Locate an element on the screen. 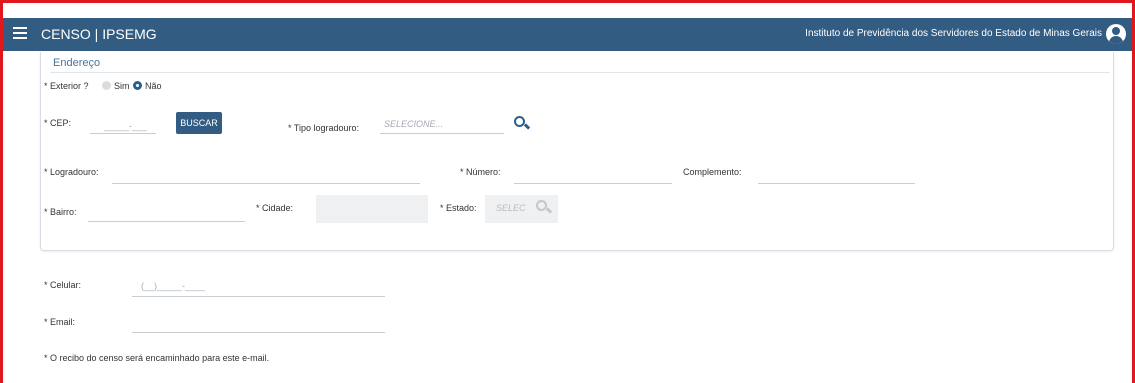 This screenshot has width=1135, height=383. app-title: CENSO | IPSEMG is located at coordinates (99, 34).